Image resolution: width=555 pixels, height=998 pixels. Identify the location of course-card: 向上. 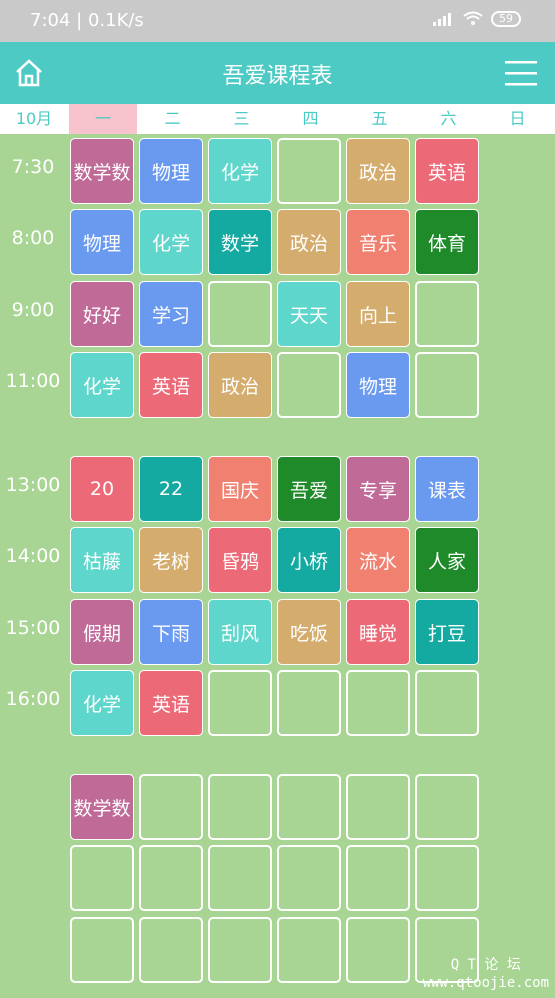
(378, 314).